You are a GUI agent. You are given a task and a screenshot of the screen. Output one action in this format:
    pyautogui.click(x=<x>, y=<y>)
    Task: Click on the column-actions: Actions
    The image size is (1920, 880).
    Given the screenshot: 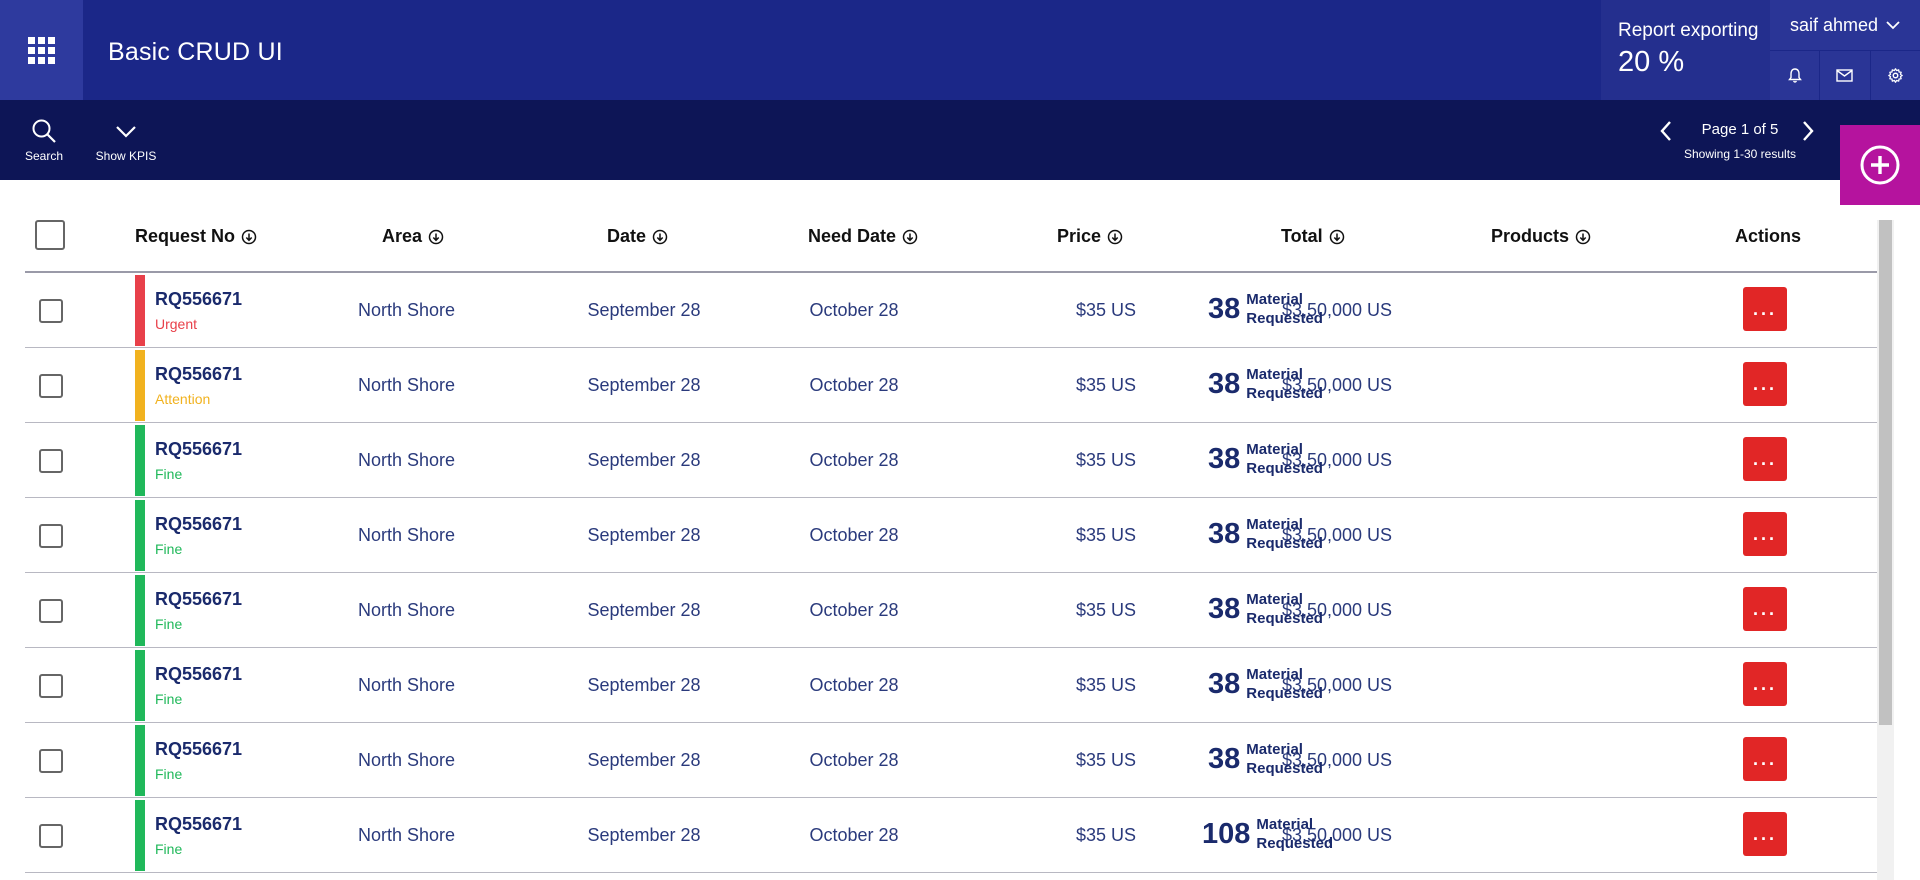 What is the action you would take?
    pyautogui.click(x=1768, y=236)
    